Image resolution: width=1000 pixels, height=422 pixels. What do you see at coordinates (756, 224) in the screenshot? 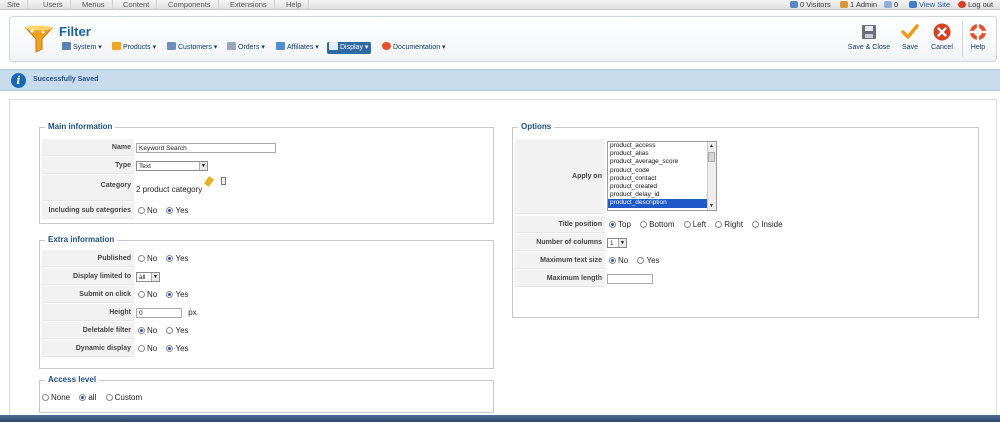
I see `position-inside-radio` at bounding box center [756, 224].